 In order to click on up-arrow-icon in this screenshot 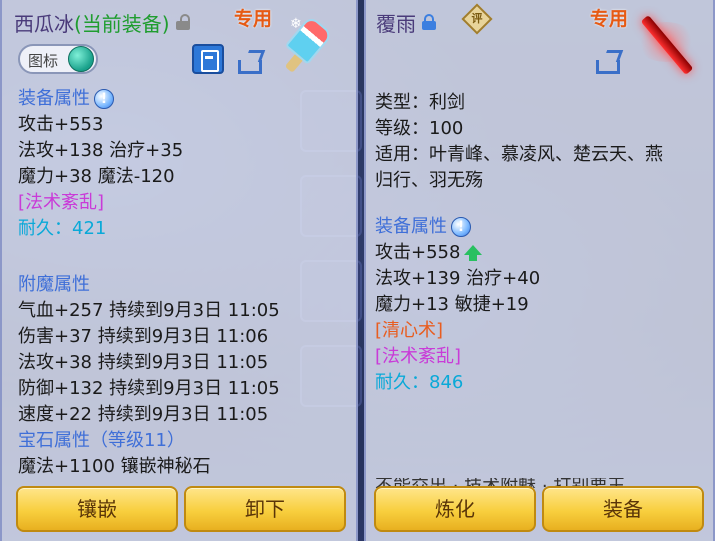, I will do `click(473, 253)`.